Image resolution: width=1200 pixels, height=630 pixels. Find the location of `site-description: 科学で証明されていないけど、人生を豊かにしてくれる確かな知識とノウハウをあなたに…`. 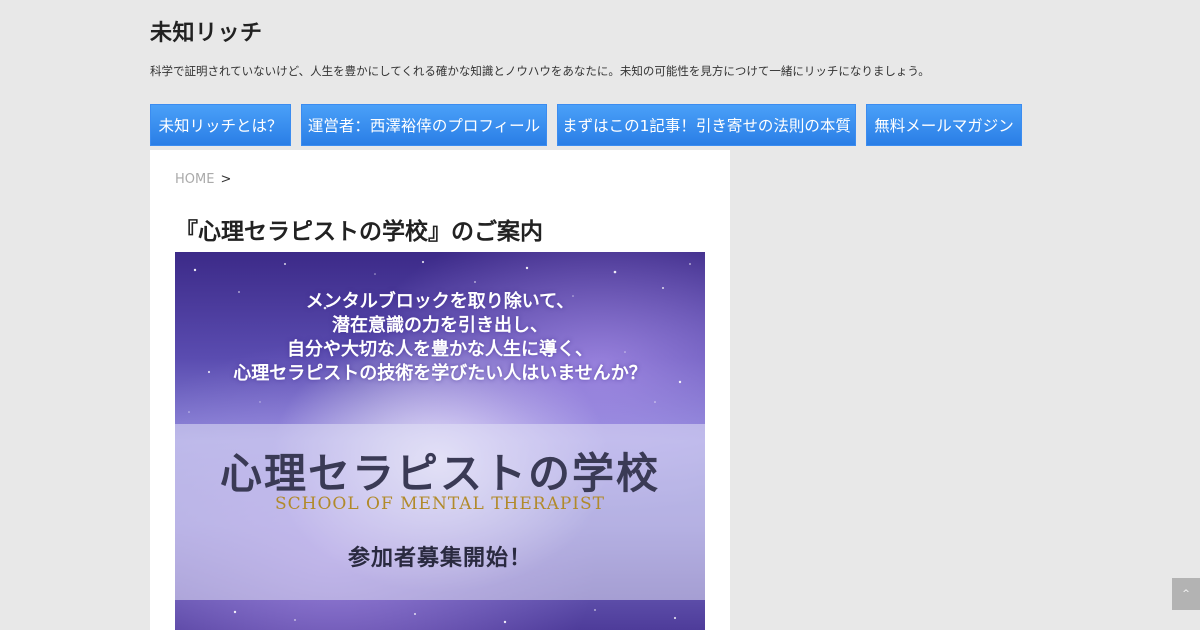

site-description: 科学で証明されていないけど、人生を豊かにしてくれる確かな知識とノウハウをあなたに… is located at coordinates (540, 71).